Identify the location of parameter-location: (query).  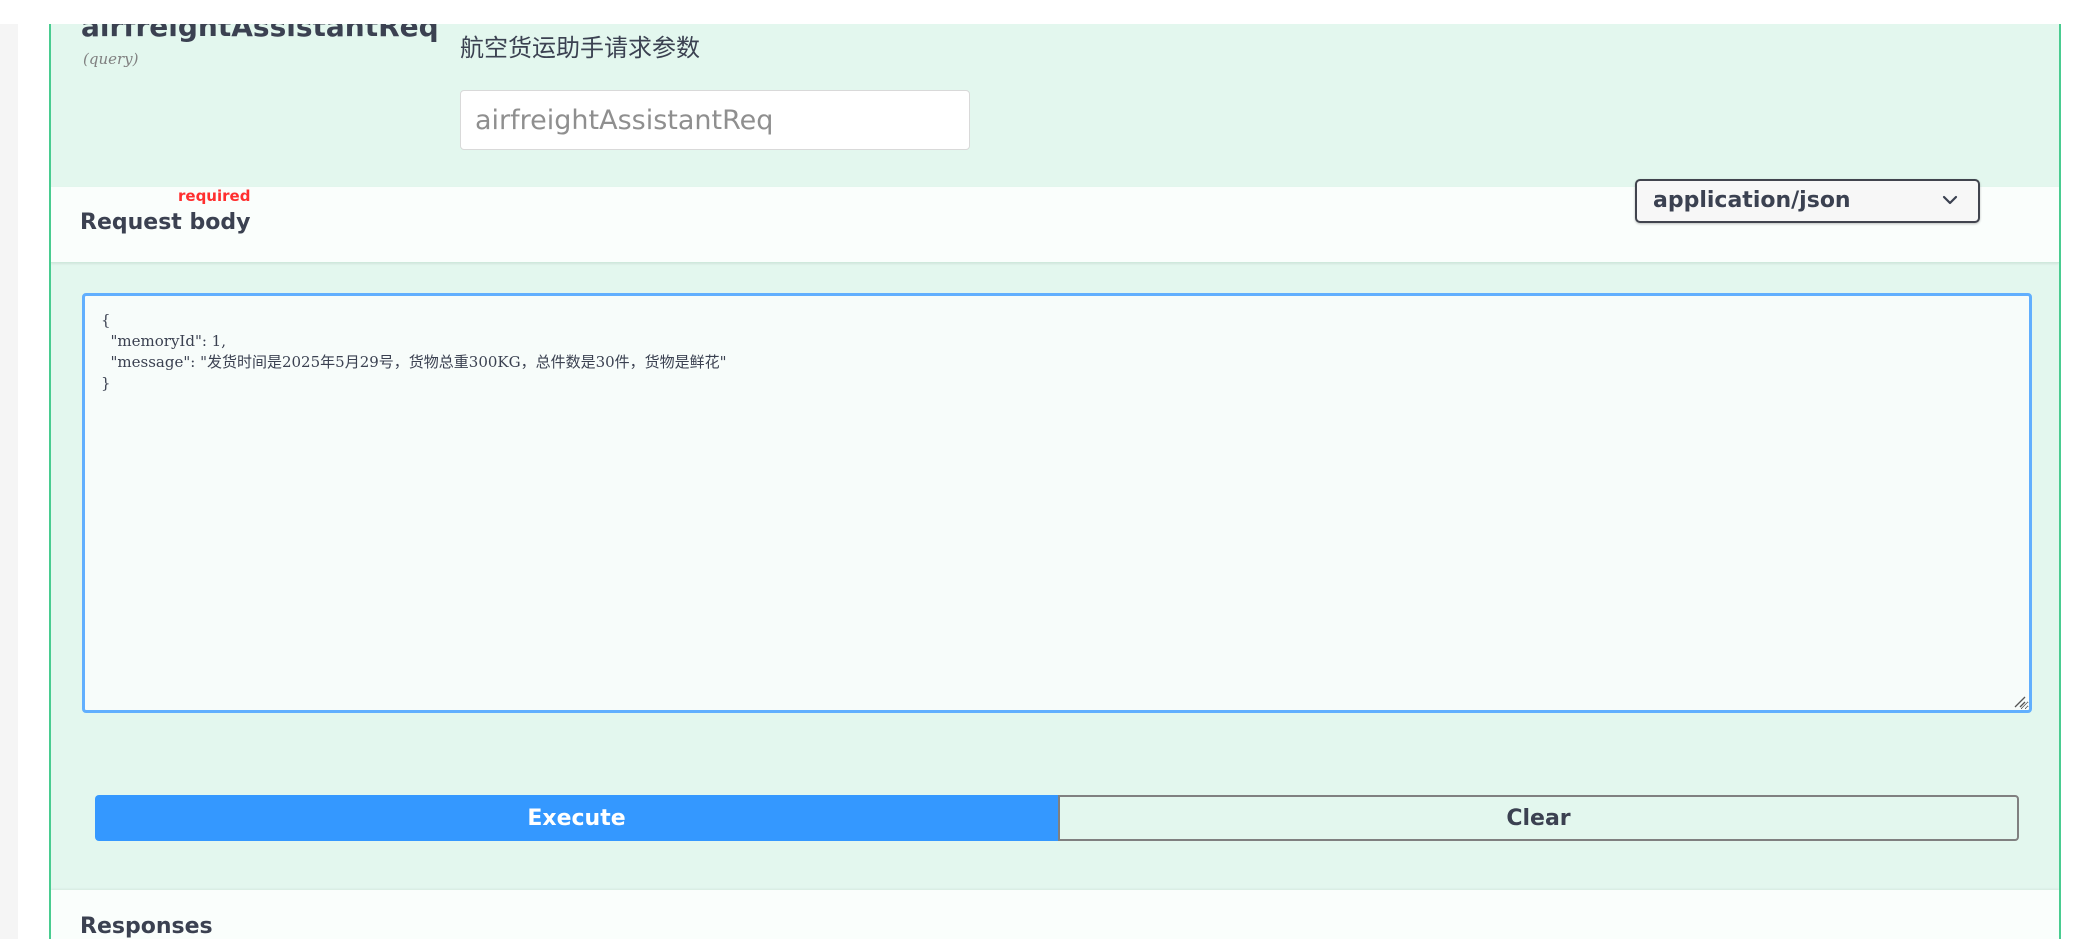
(111, 59).